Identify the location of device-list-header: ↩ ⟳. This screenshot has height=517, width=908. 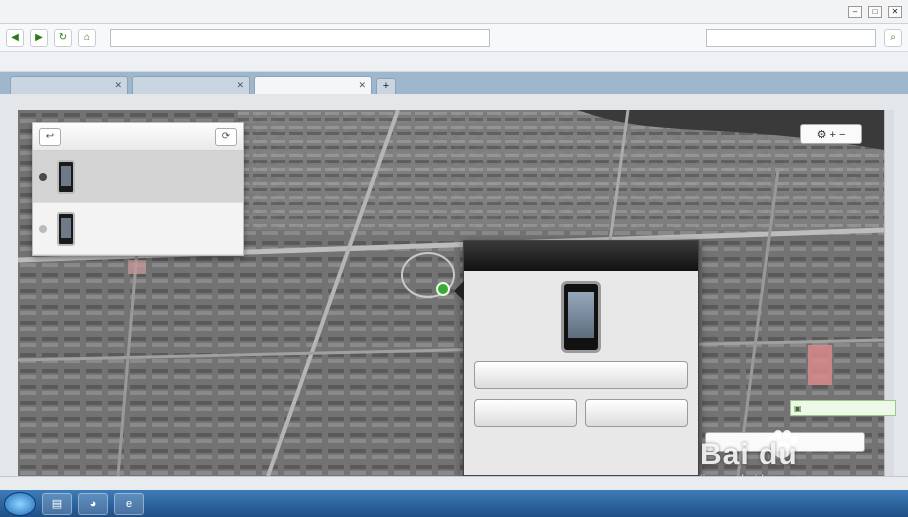
(138, 137).